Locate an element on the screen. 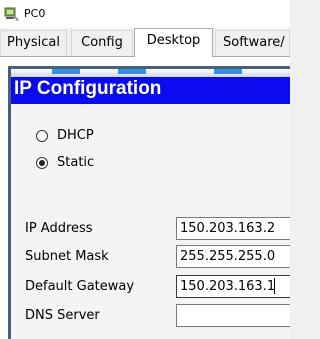  ip-address-label: IP Address is located at coordinates (59, 228).